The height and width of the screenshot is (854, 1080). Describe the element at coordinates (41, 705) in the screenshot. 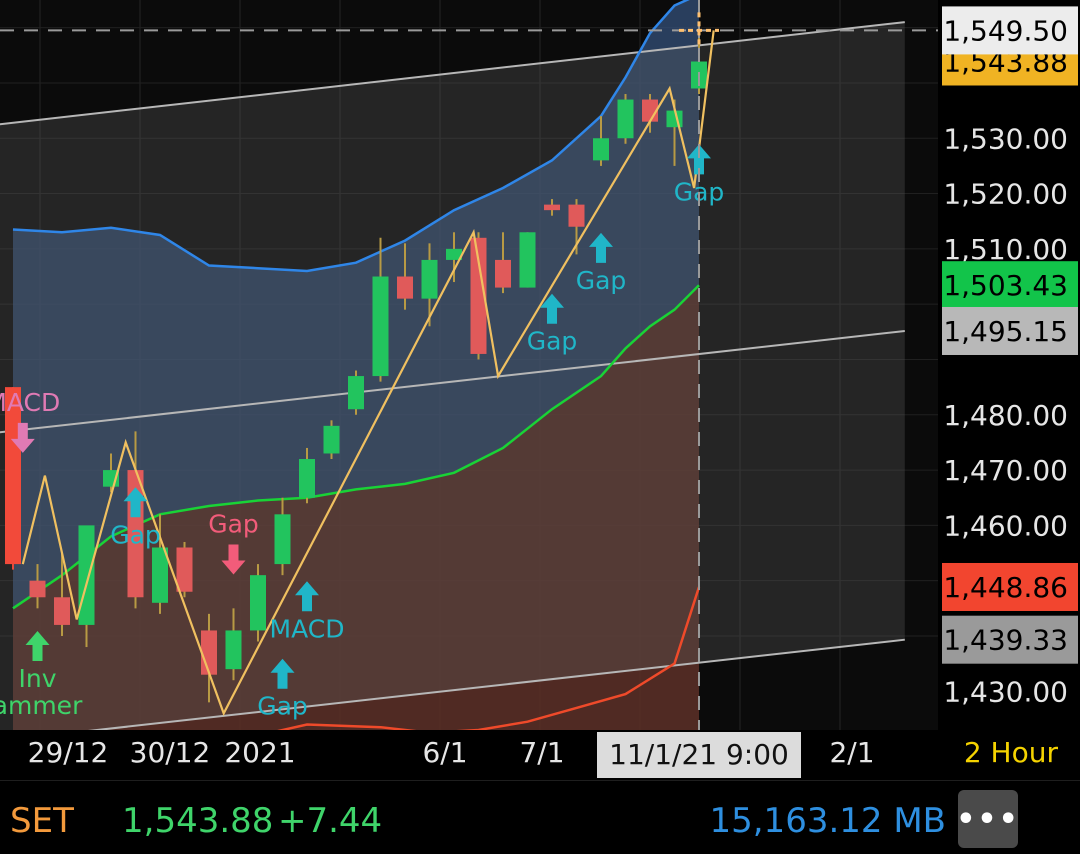

I see `signal-label: ammer` at that location.